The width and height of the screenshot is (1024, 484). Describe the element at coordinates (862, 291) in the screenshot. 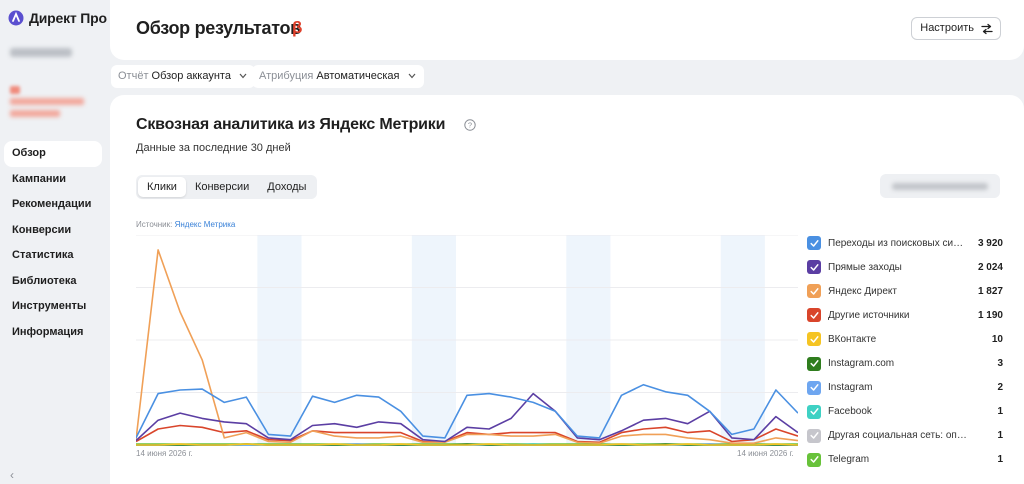

I see `legend-label: Яндекс Директ` at that location.